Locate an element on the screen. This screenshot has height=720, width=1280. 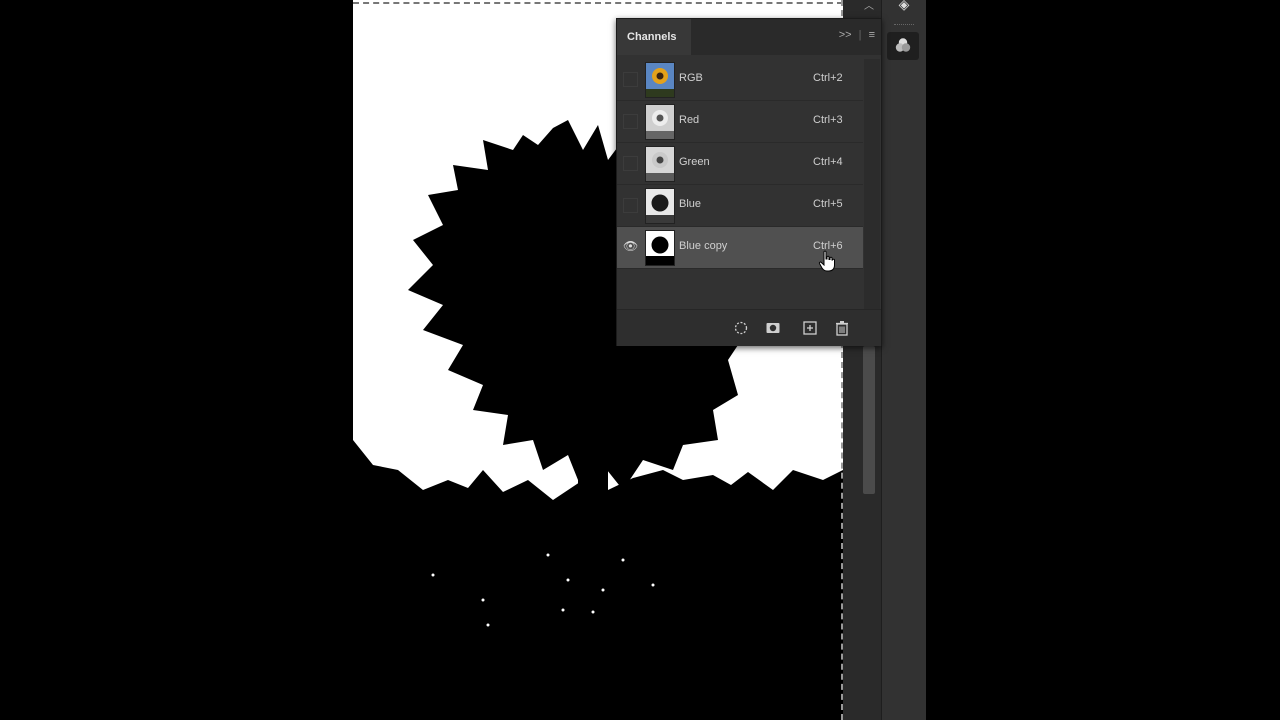
channel-name: RGB is located at coordinates (691, 78).